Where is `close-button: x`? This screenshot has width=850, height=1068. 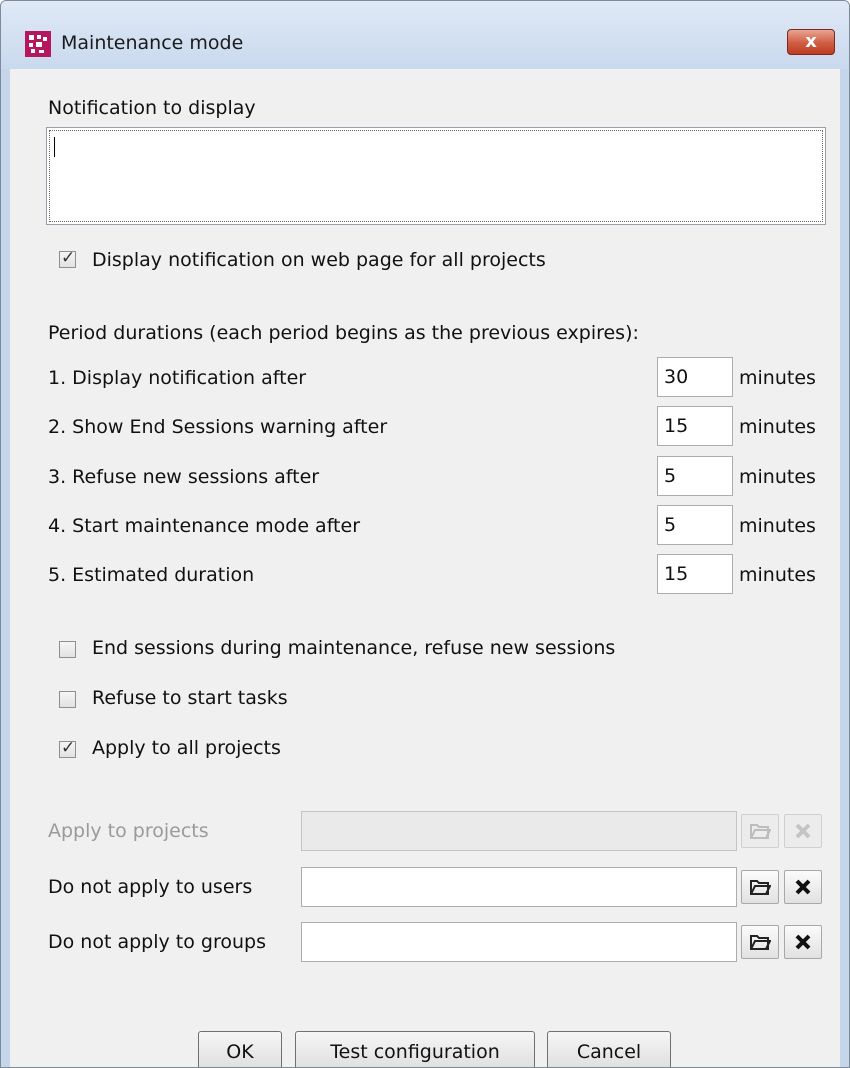
close-button: x is located at coordinates (811, 42).